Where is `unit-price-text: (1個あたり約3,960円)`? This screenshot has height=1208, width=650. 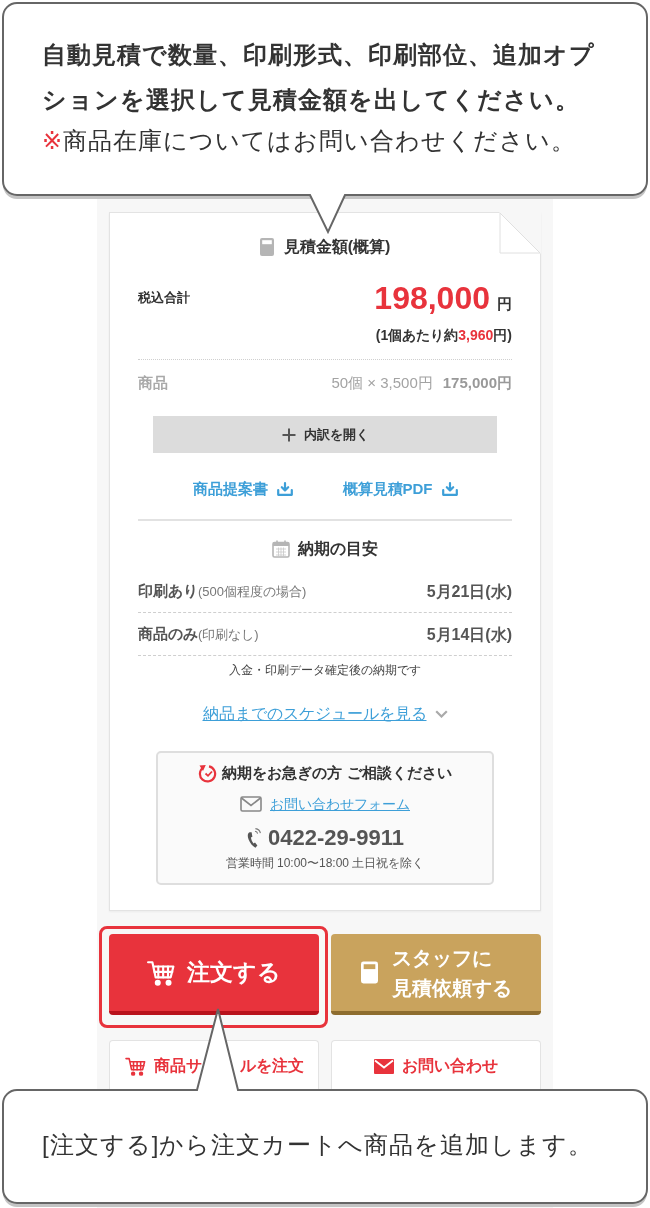
unit-price-text: (1個あたり約3,960円) is located at coordinates (443, 335).